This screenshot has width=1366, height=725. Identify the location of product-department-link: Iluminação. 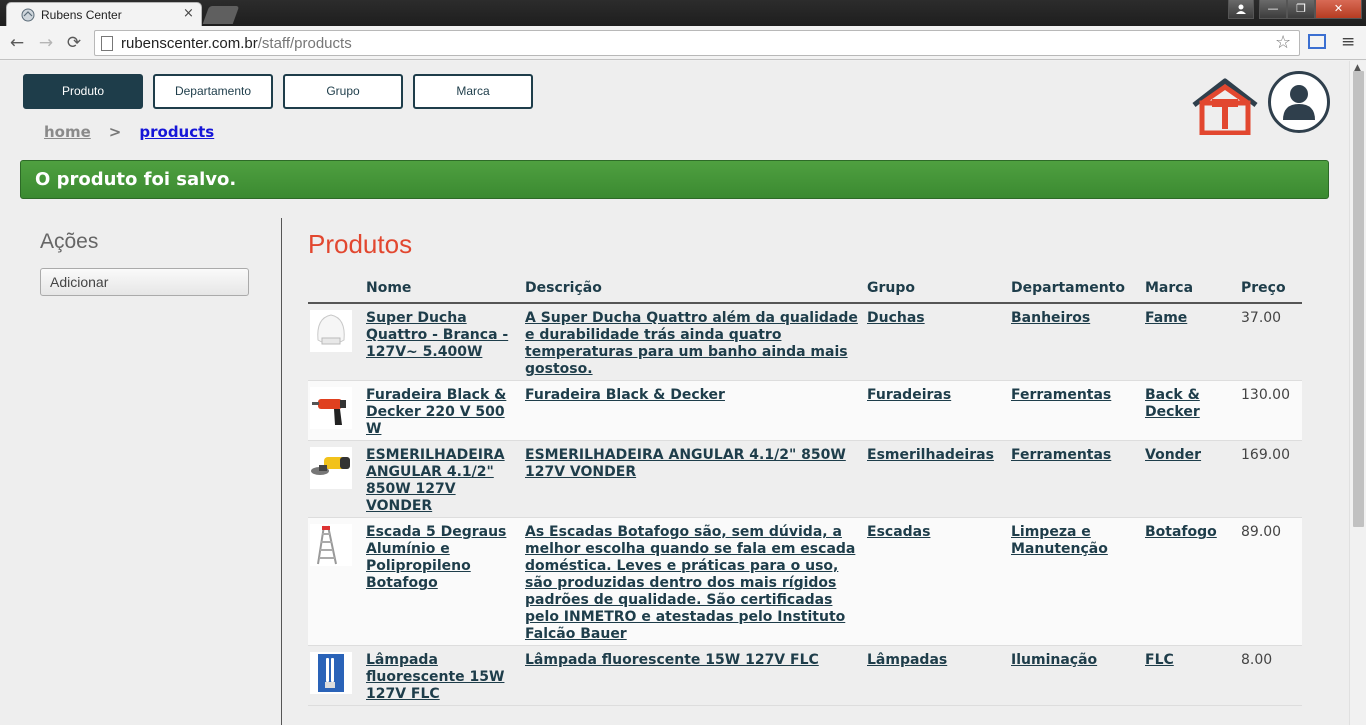
(1054, 660).